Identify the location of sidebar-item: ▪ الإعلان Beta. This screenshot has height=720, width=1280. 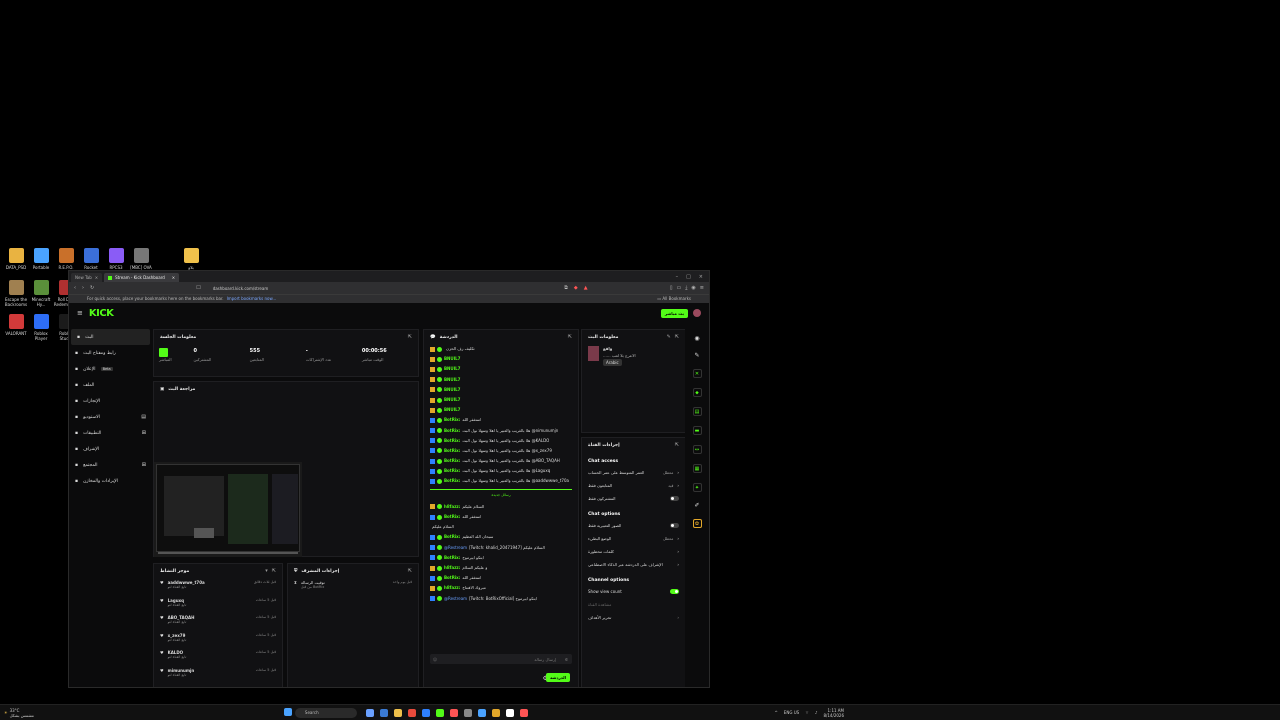
(110, 369).